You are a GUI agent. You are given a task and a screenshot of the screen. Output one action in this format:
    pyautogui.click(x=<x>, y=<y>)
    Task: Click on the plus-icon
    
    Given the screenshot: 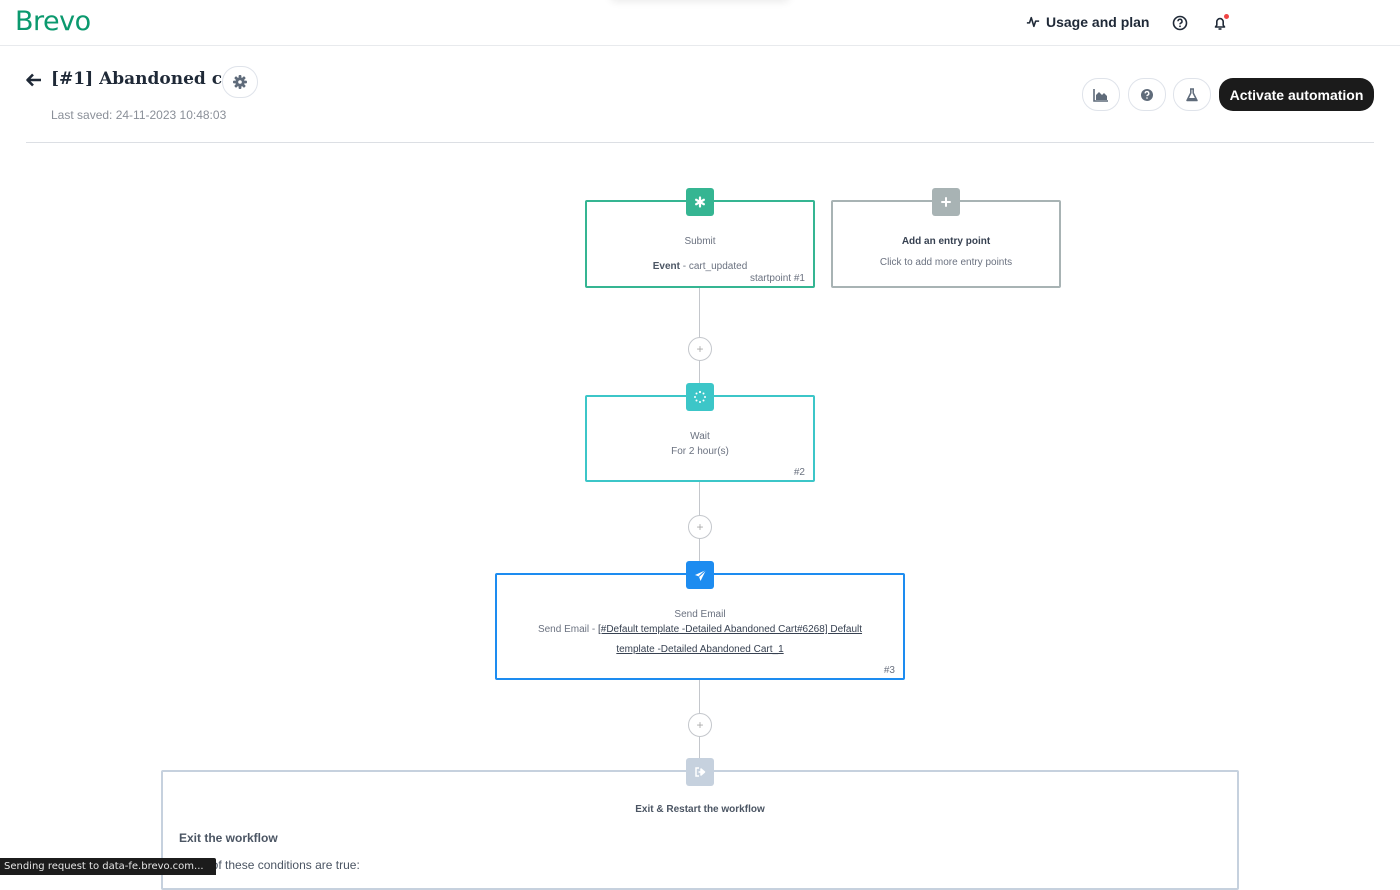 What is the action you would take?
    pyautogui.click(x=946, y=202)
    